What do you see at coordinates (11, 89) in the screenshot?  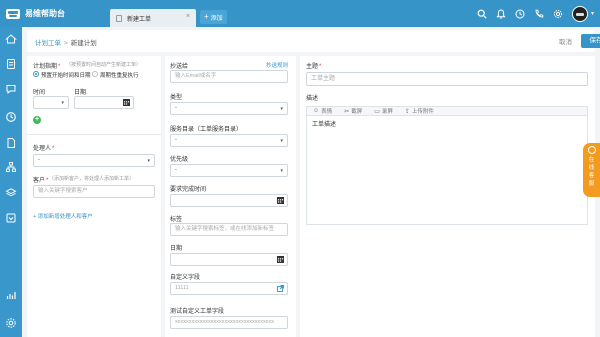 I see `chat-icon` at bounding box center [11, 89].